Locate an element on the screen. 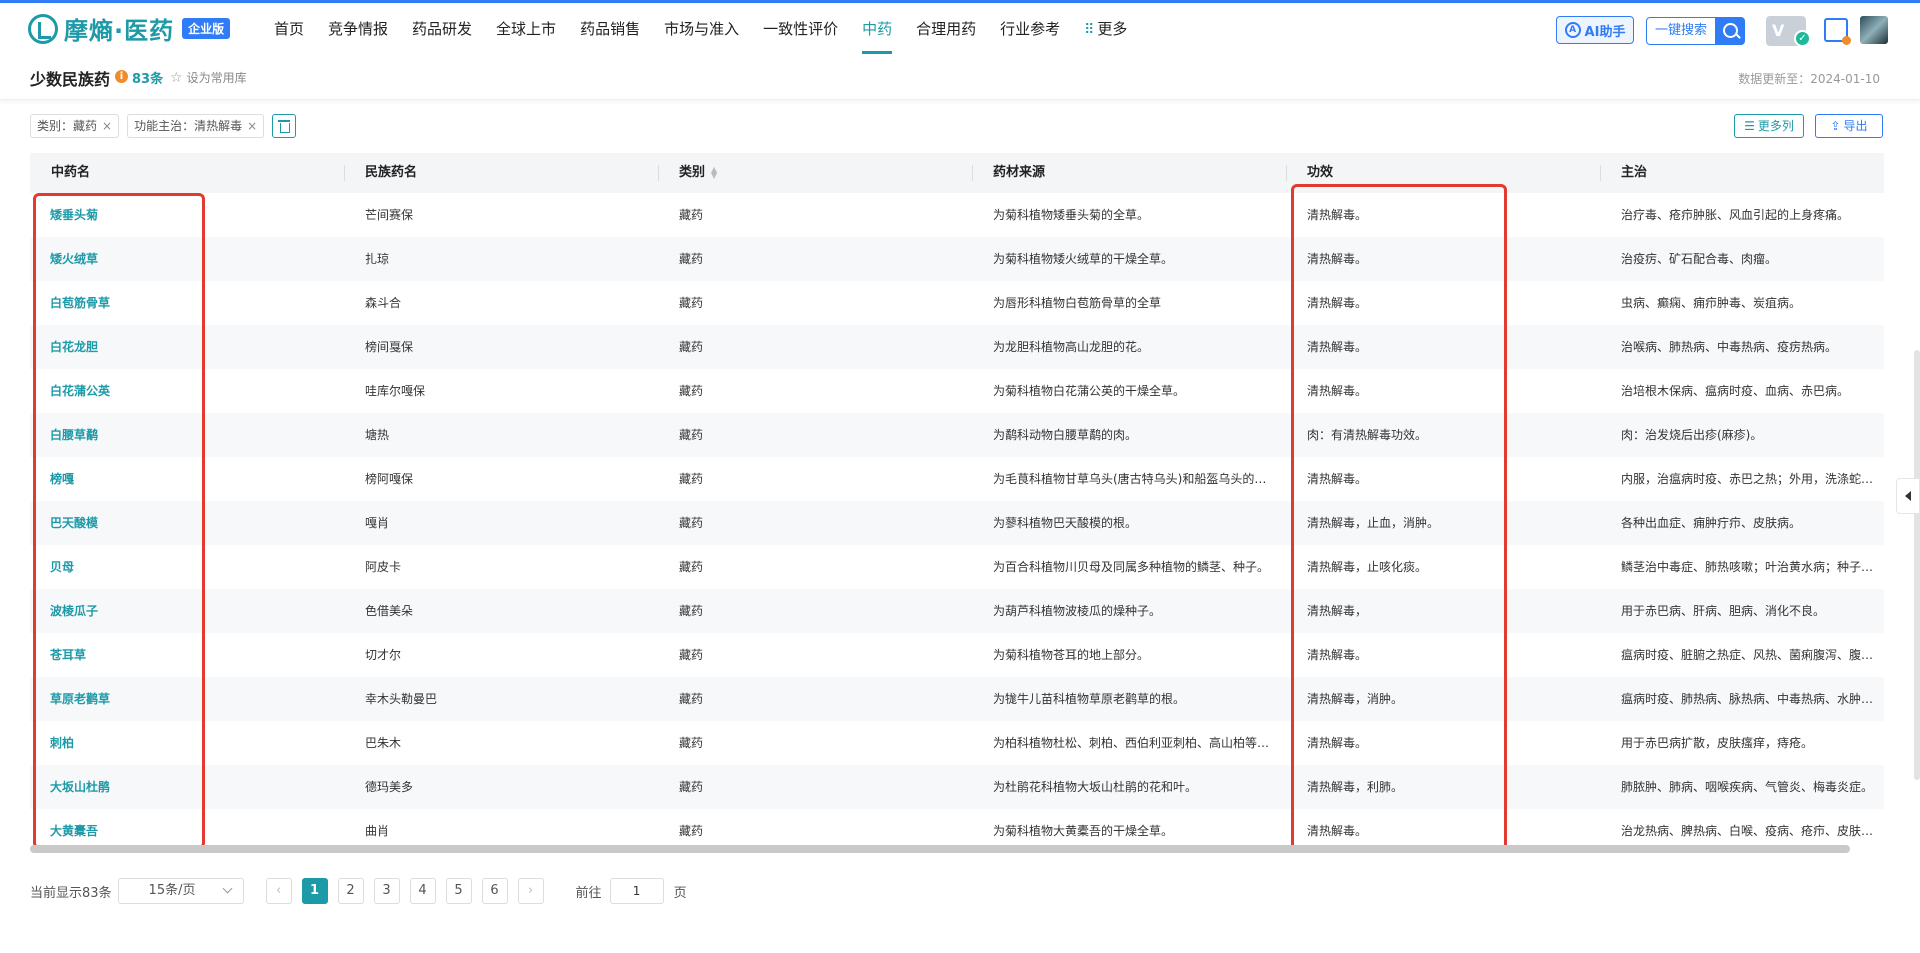 The width and height of the screenshot is (1920, 953). page-size-value: 15条/页 is located at coordinates (172, 890).